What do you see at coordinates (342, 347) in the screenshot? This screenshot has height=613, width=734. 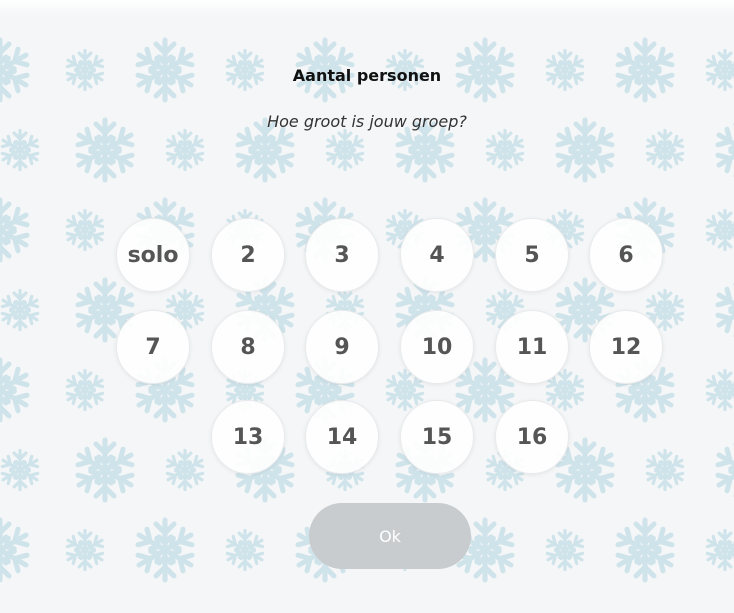 I see `option-9: 9` at bounding box center [342, 347].